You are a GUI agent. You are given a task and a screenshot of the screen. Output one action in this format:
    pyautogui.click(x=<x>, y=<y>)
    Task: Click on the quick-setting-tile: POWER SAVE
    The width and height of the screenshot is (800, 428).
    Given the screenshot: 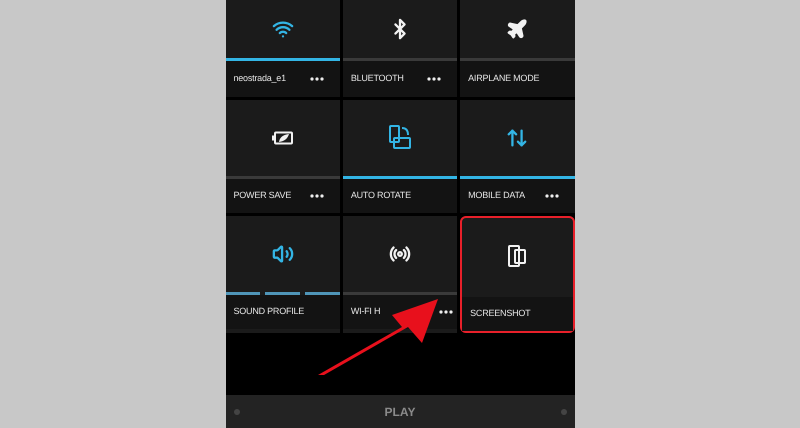 What is the action you would take?
    pyautogui.click(x=283, y=156)
    